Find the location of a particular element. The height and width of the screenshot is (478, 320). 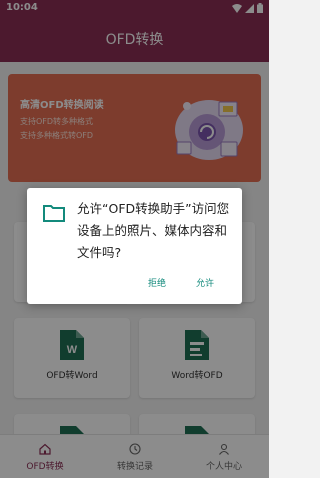

deny-button: 拒绝 is located at coordinates (157, 282).